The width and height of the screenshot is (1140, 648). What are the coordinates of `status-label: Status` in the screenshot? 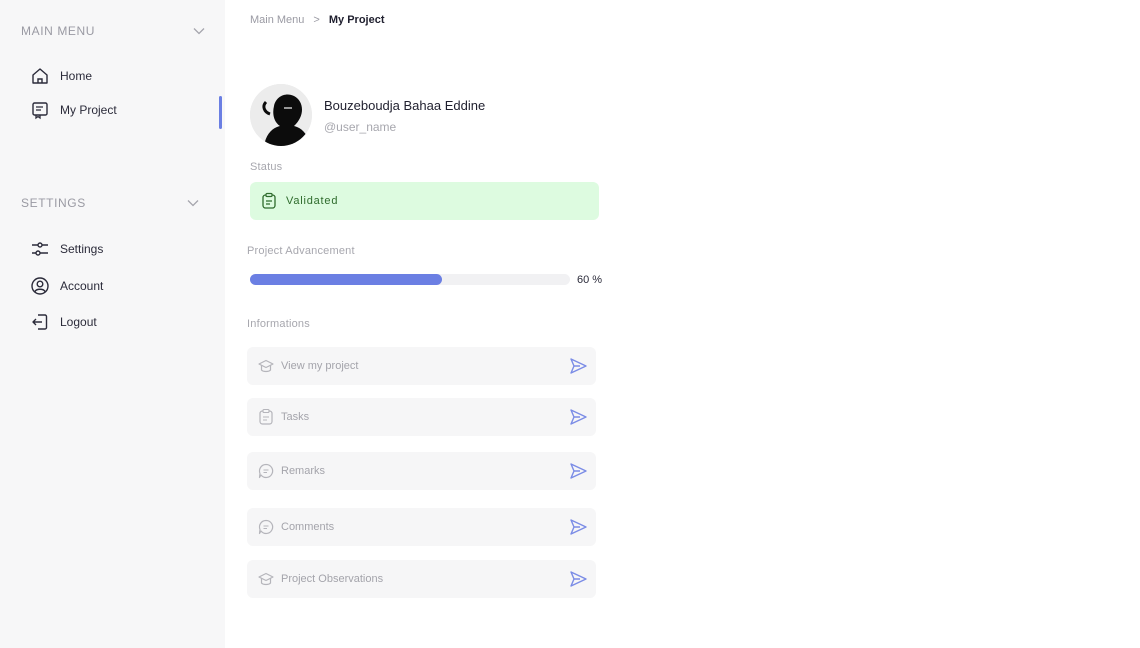 It's located at (266, 167).